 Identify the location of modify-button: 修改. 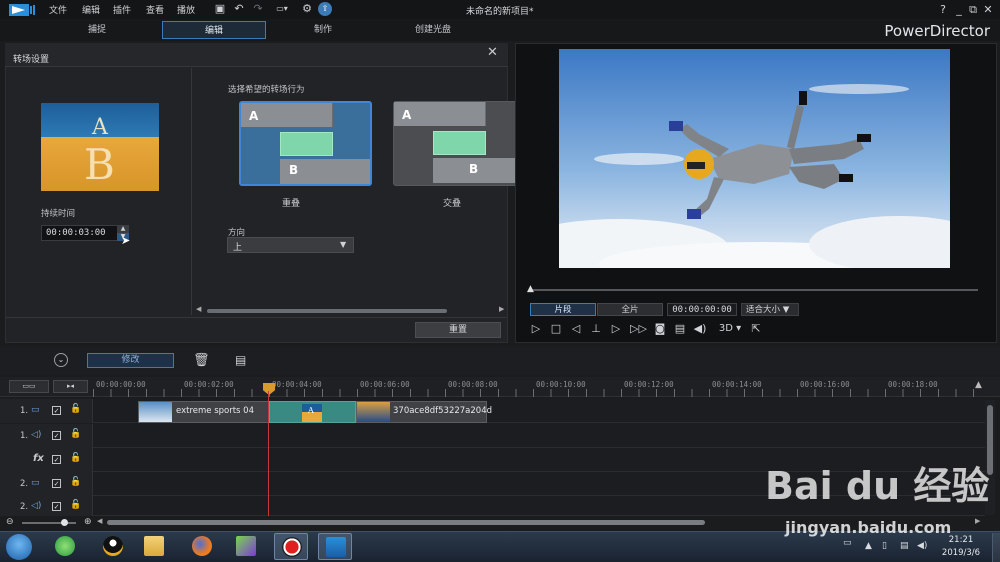
(130, 360).